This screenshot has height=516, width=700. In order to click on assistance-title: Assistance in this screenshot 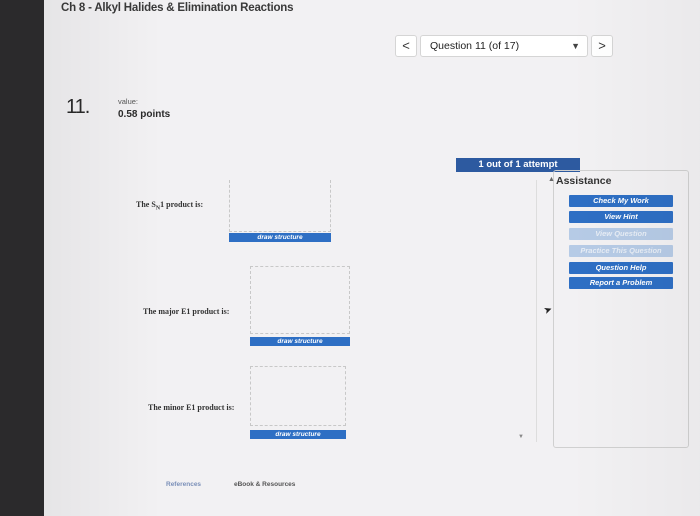, I will do `click(584, 181)`.